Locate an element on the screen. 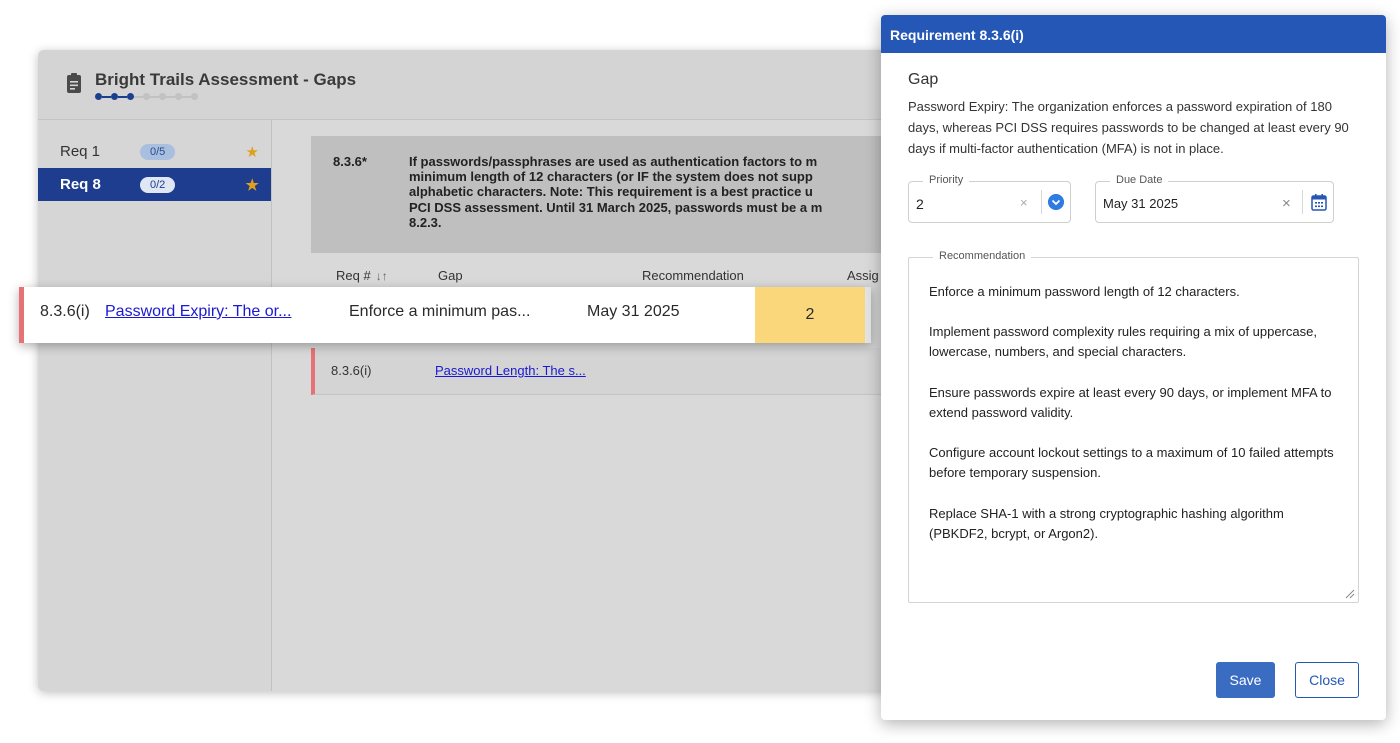 Image resolution: width=1400 pixels, height=743 pixels. save-button: Save is located at coordinates (1245, 680).